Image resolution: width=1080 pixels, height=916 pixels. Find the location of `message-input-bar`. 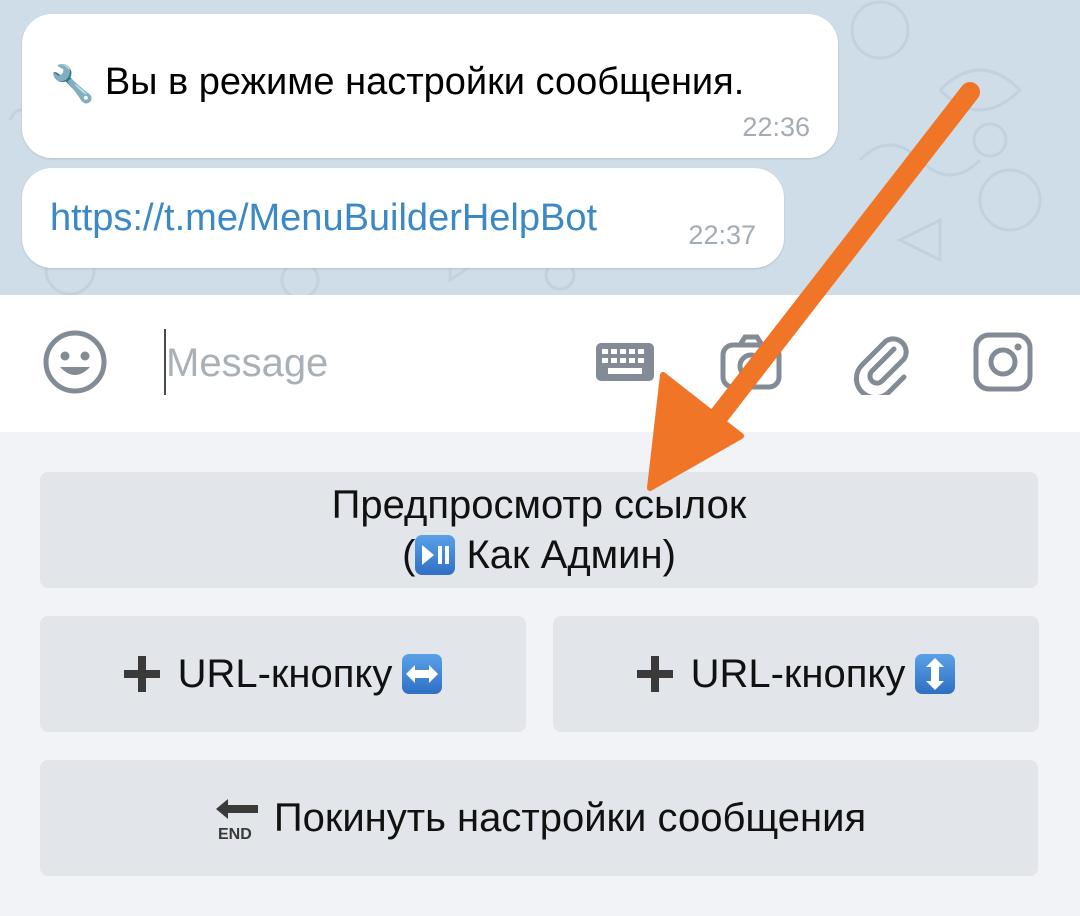

message-input-bar is located at coordinates (540, 363).